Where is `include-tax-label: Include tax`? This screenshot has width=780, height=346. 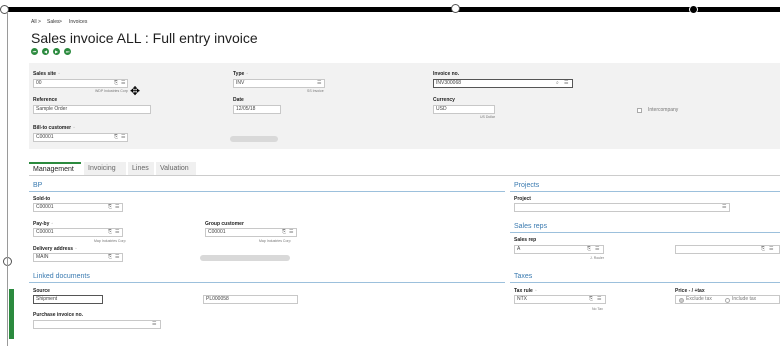
include-tax-label: Include tax is located at coordinates (744, 299).